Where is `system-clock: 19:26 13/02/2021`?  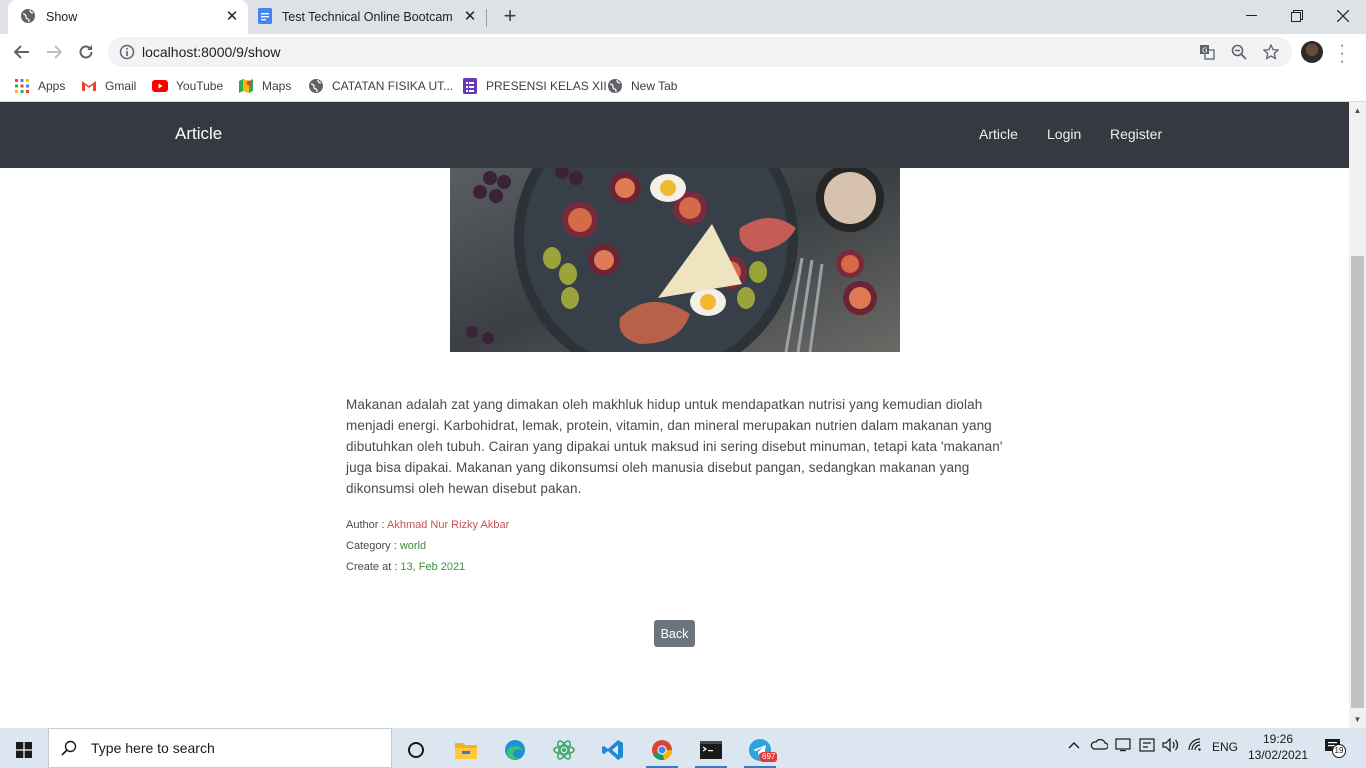
system-clock: 19:26 13/02/2021 is located at coordinates (1278, 747).